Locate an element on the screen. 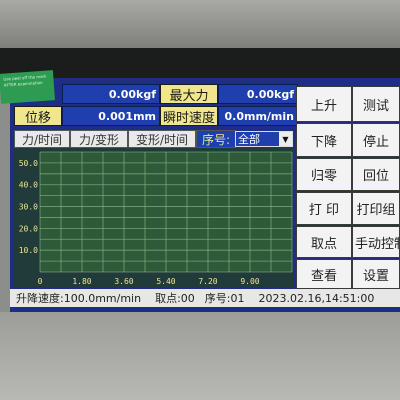 The width and height of the screenshot is (400, 400). y-tick-label: 50.0 is located at coordinates (28, 163).